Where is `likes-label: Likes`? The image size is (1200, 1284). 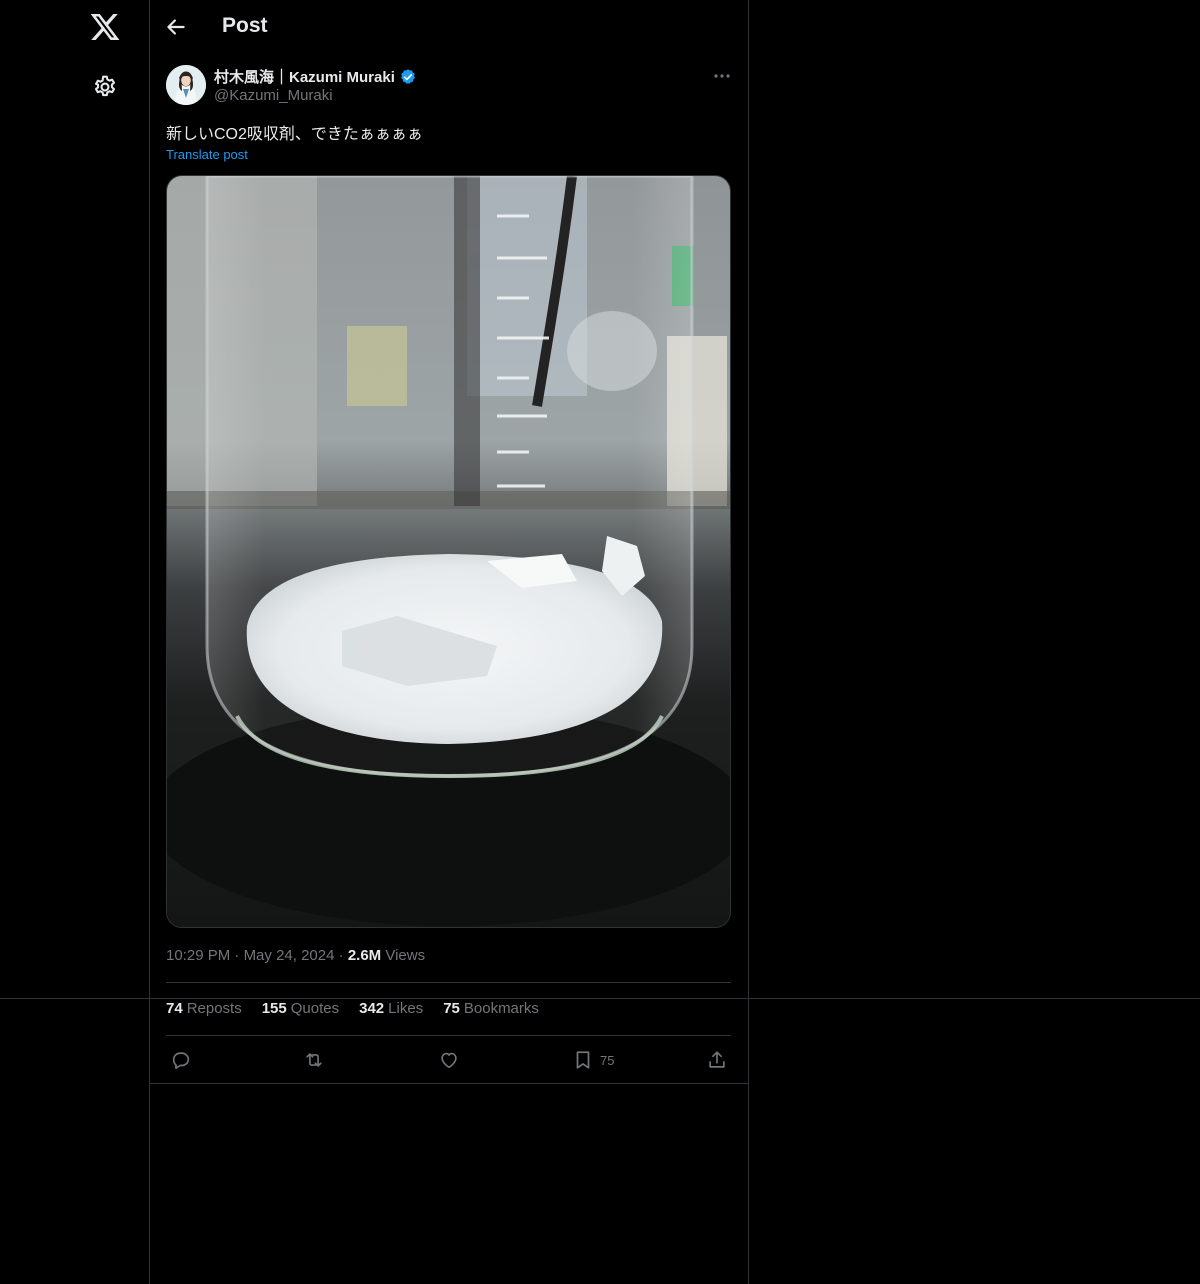
likes-label: Likes is located at coordinates (406, 1008).